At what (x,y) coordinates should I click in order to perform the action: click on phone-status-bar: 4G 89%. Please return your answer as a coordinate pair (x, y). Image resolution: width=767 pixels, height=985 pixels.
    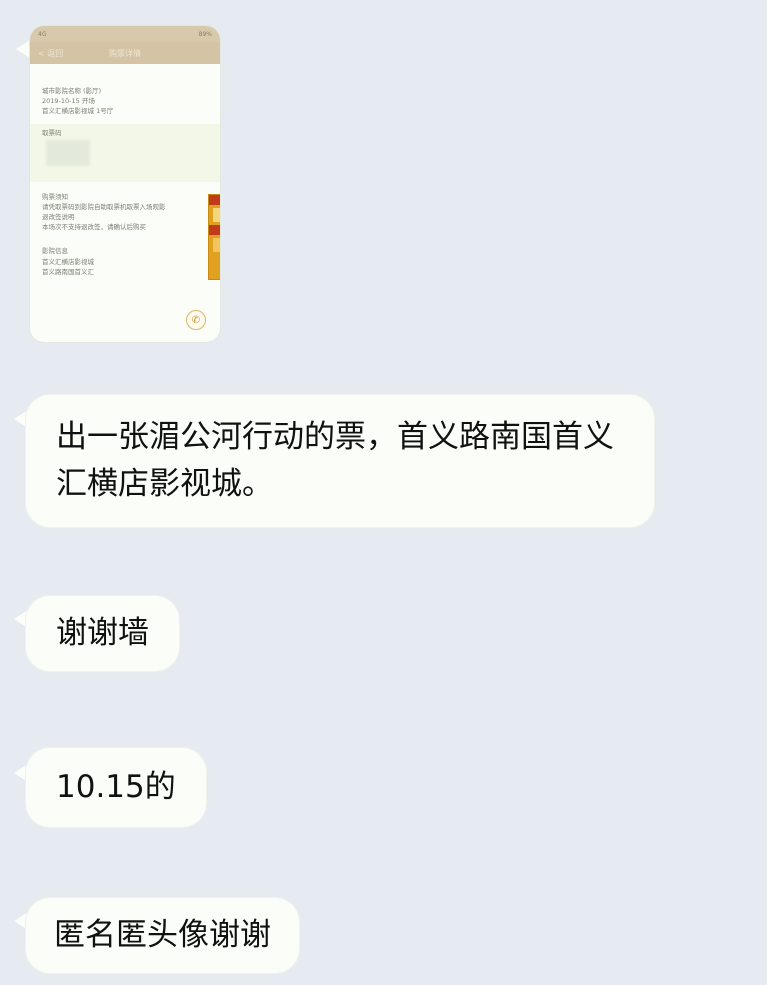
    Looking at the image, I should click on (125, 34).